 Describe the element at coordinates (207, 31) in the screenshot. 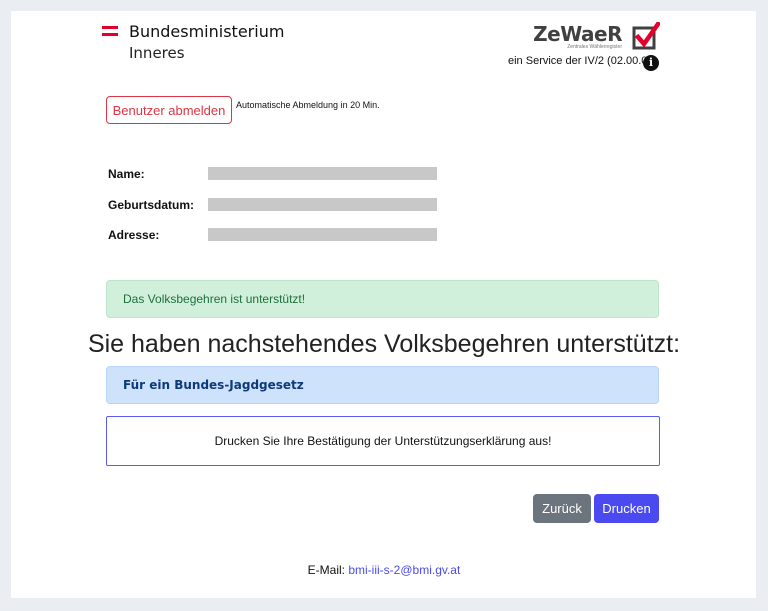

I see `ministry-name: Bundesministerium` at that location.